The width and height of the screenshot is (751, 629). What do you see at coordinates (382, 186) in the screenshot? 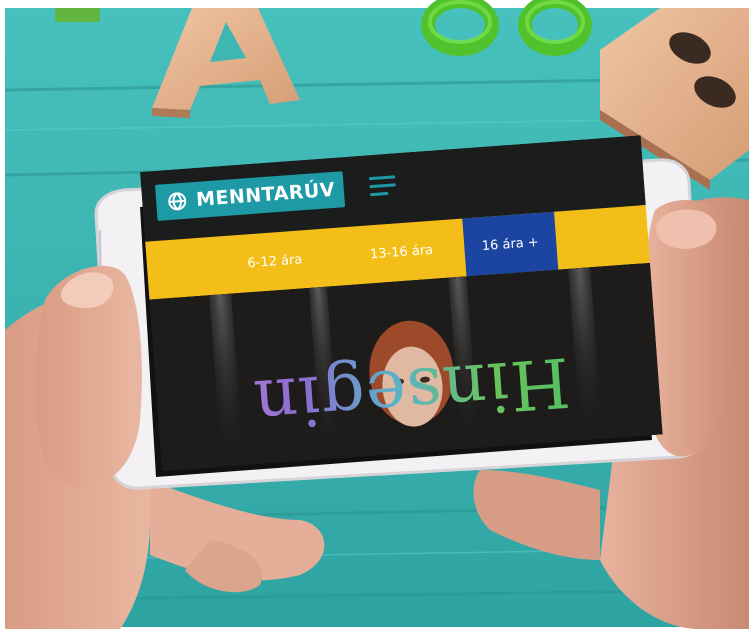
I see `hamburger-menu-icon` at bounding box center [382, 186].